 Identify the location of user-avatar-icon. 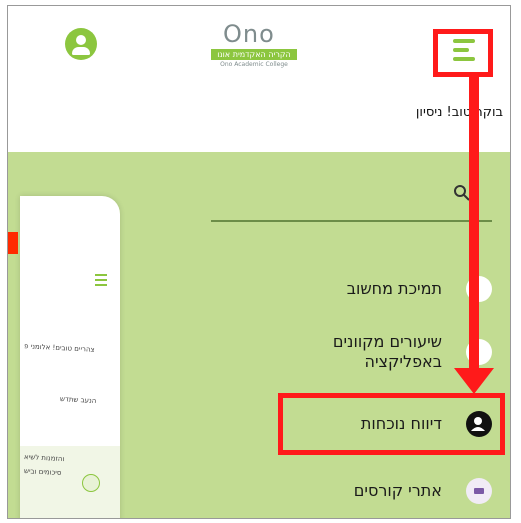
(81, 44).